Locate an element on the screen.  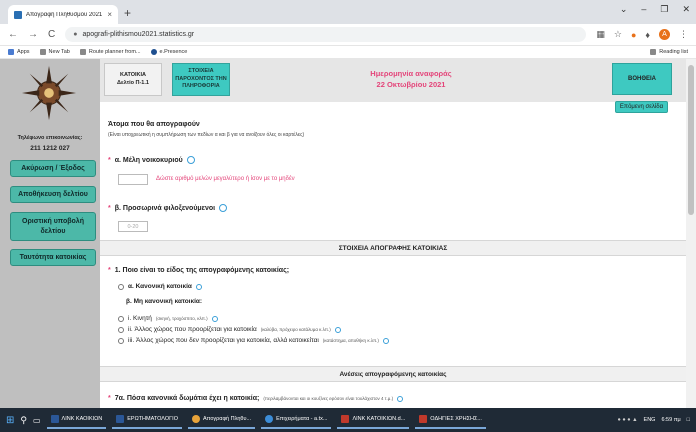
system-tray: ● ● ● ▲ ENG 6:59 πμ □ is located at coordinates (654, 420).